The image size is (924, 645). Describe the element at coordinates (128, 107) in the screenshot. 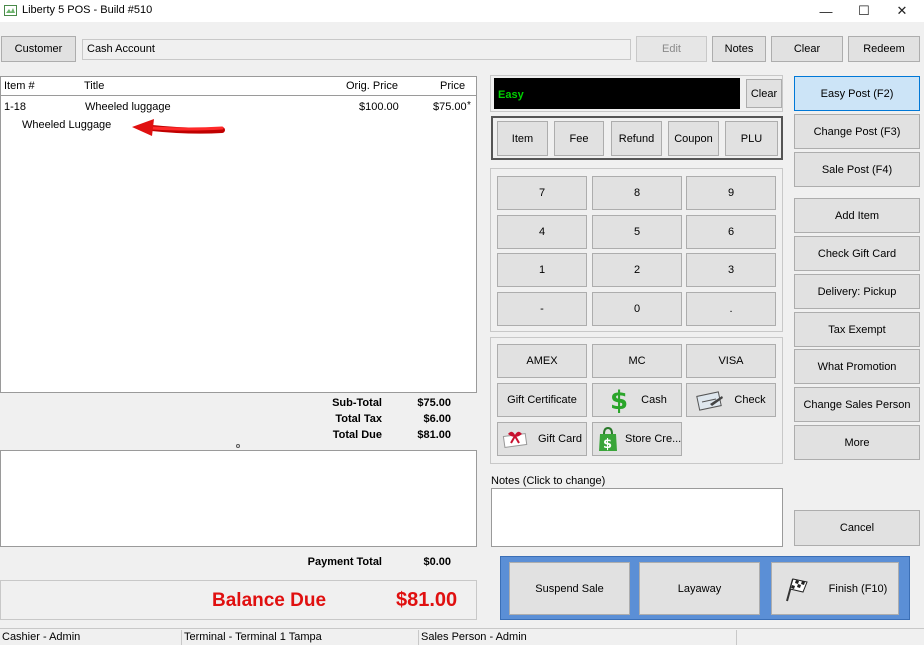

I see `row-title: Wheeled luggage` at that location.